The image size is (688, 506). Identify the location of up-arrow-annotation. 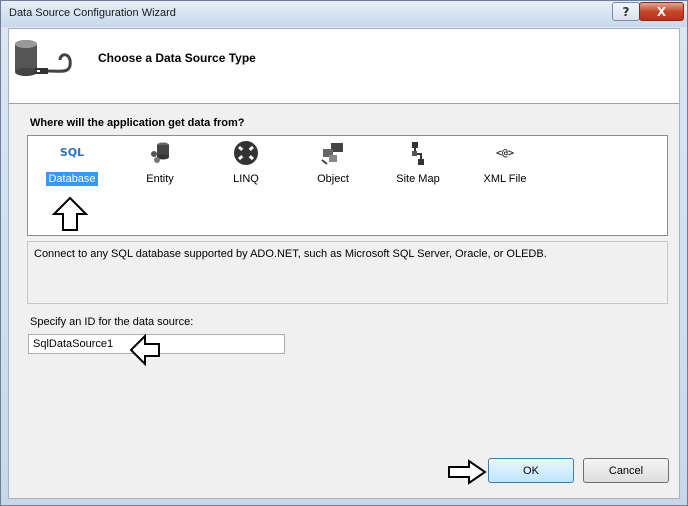
(70, 213).